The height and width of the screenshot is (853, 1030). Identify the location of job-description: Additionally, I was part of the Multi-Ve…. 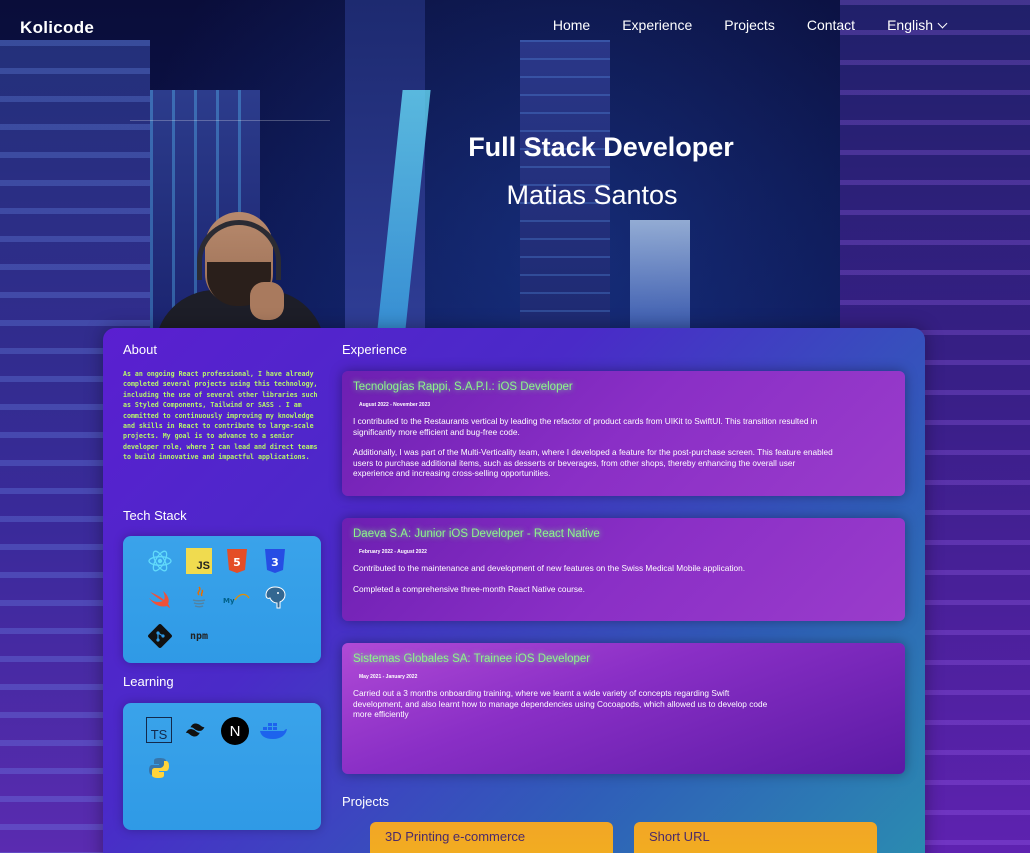
(593, 462).